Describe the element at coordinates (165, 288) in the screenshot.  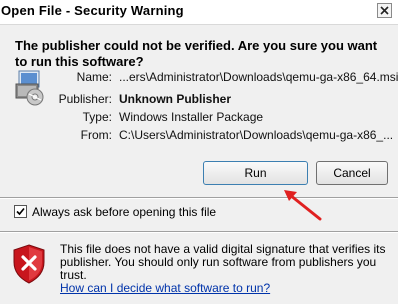
I see `help-link: How can I decide what software to run?` at that location.